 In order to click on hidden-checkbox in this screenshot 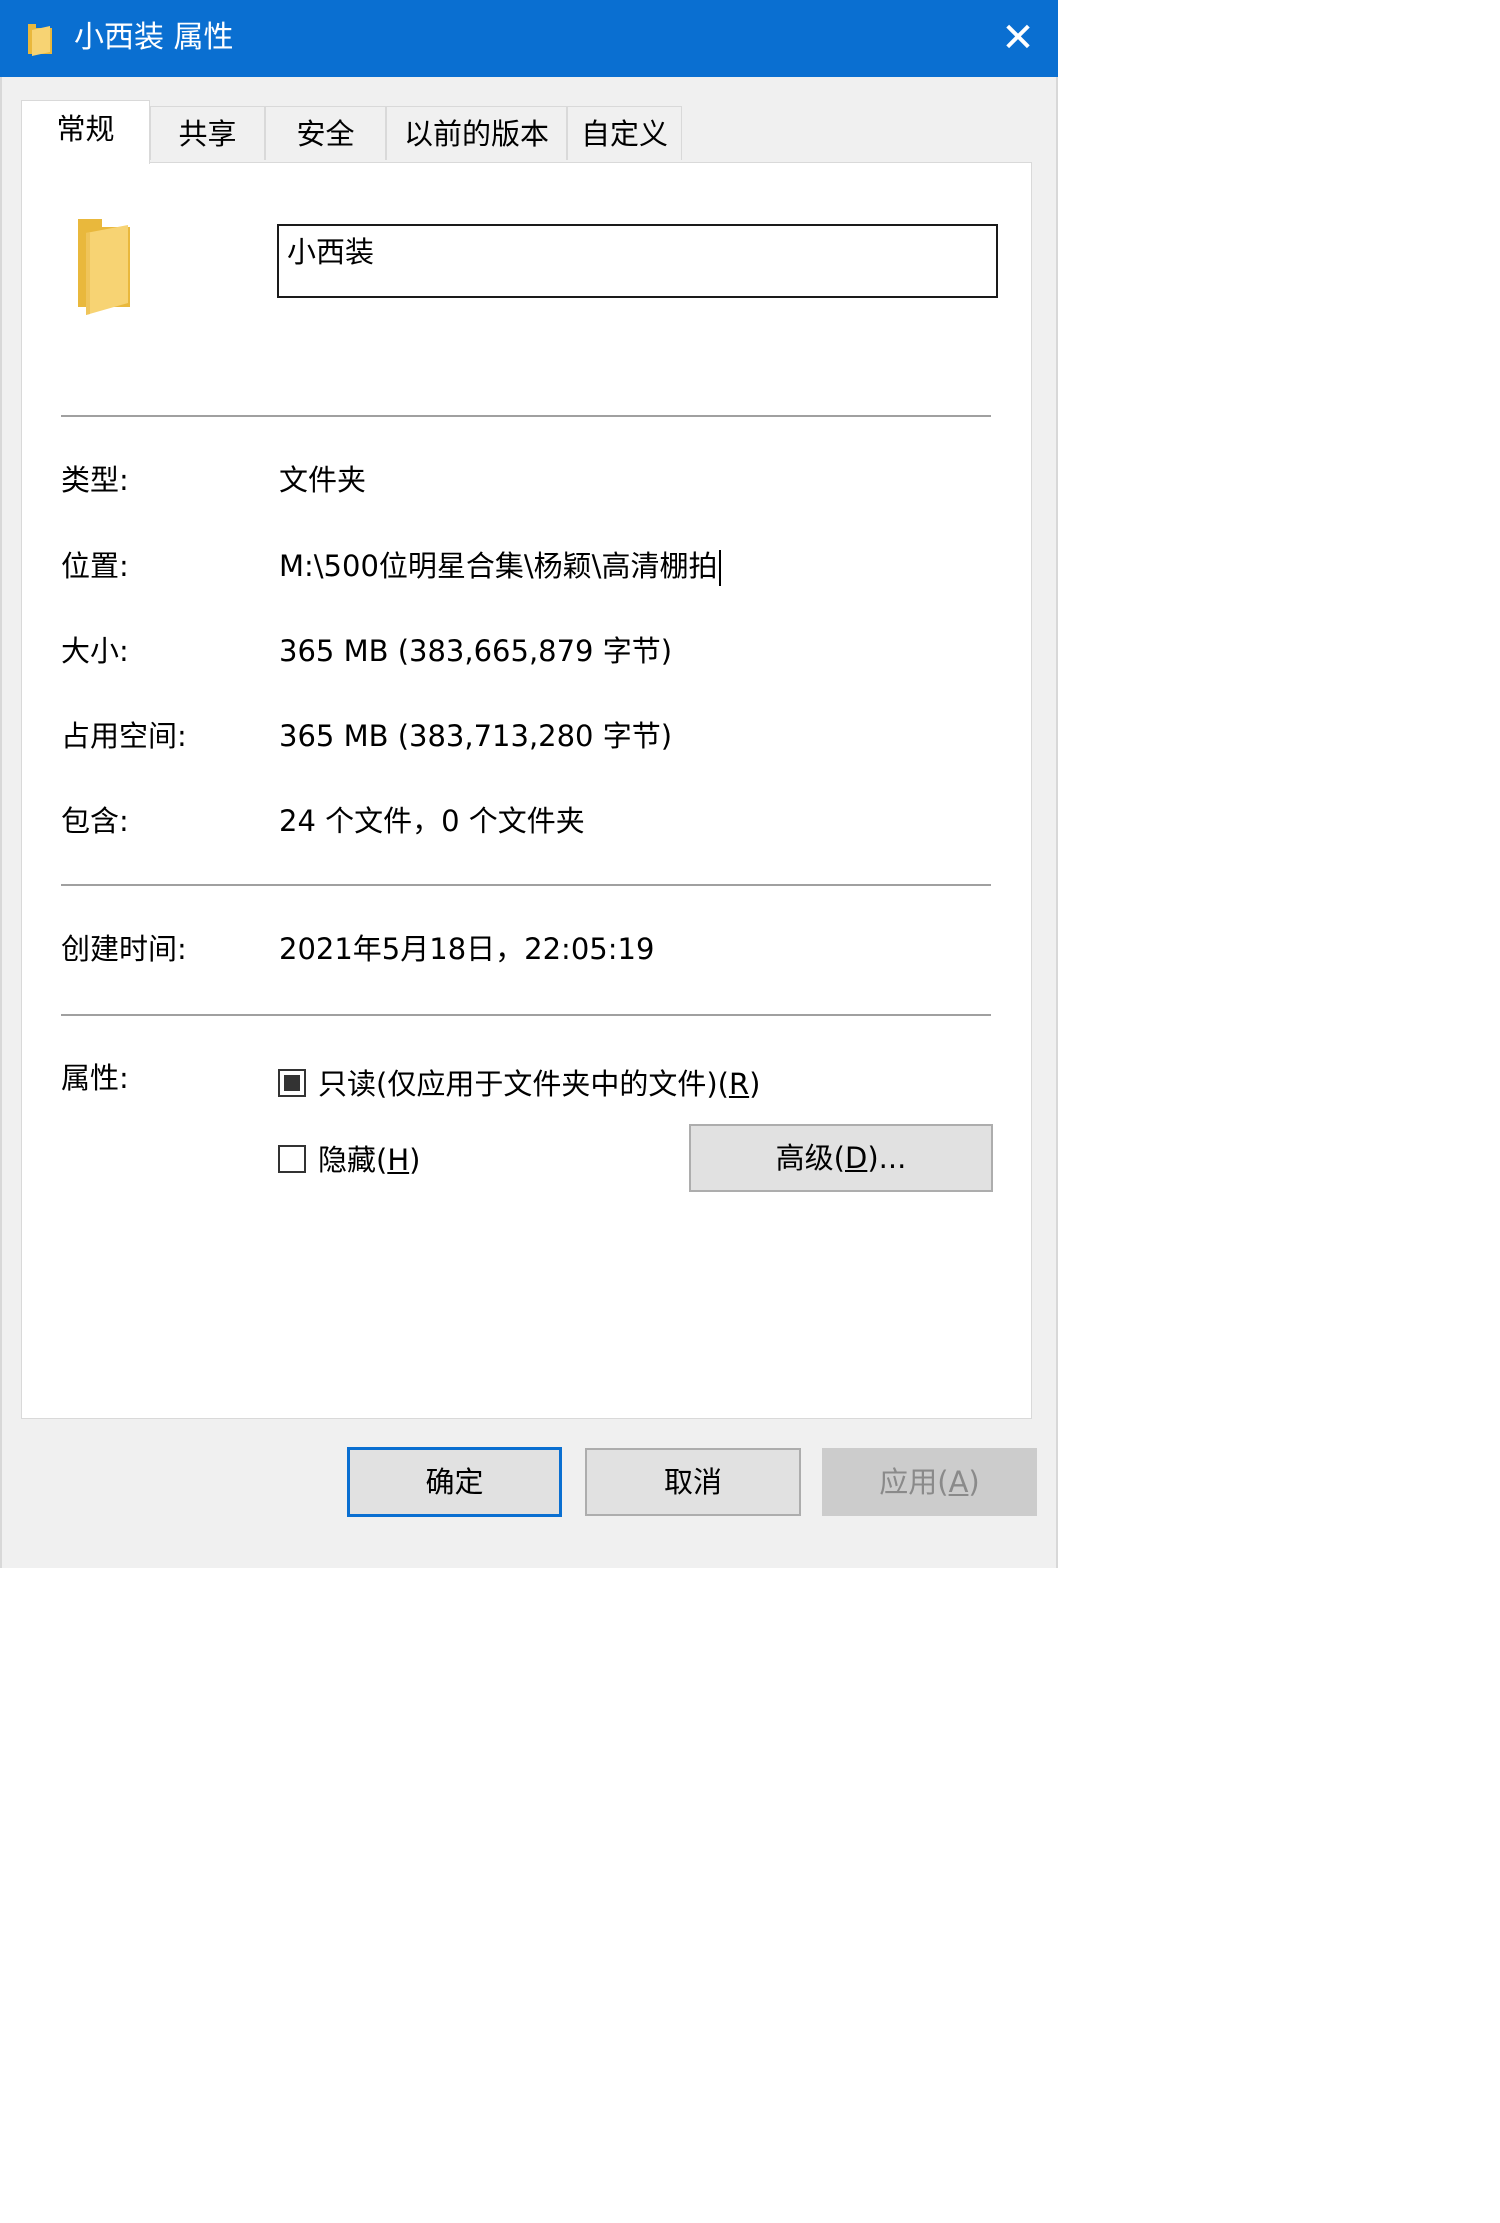, I will do `click(292, 1159)`.